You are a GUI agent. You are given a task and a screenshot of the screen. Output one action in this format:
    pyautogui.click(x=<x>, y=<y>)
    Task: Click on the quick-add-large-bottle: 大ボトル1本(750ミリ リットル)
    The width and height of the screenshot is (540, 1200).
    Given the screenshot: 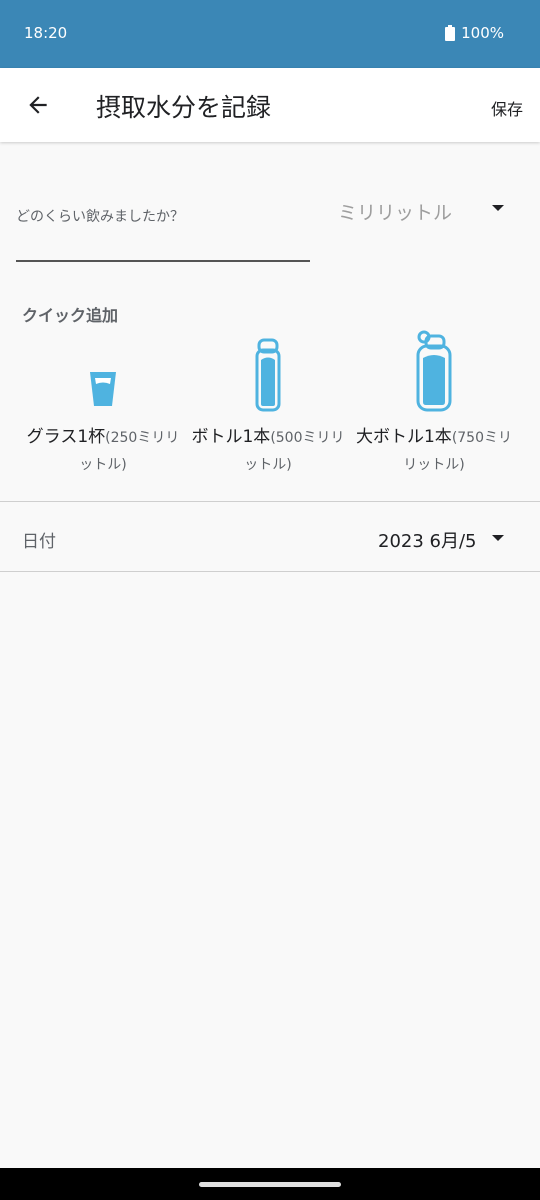 What is the action you would take?
    pyautogui.click(x=434, y=405)
    